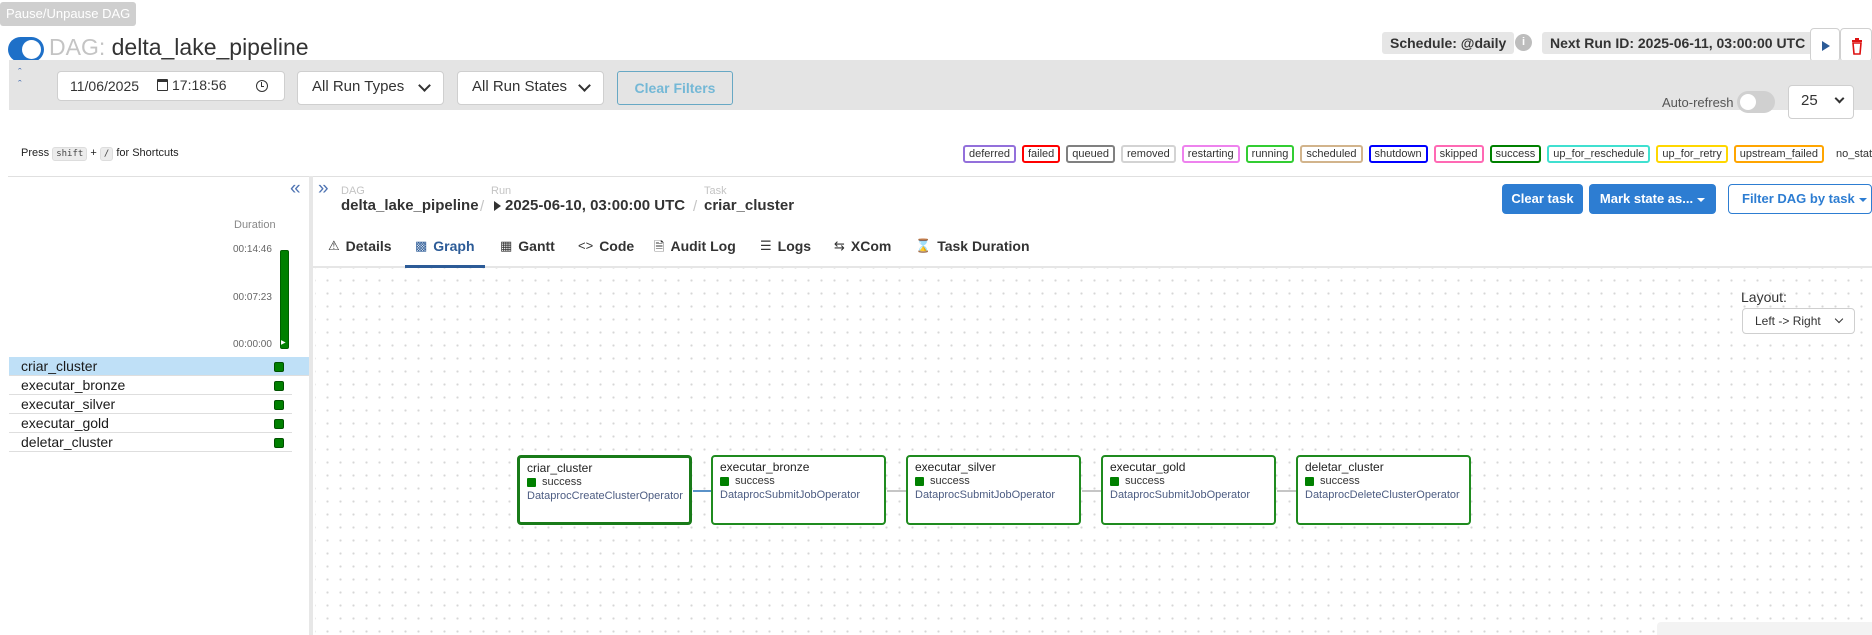 Image resolution: width=1872 pixels, height=635 pixels. Describe the element at coordinates (353, 191) in the screenshot. I see `breadcrumb-dag-label: DAG` at that location.